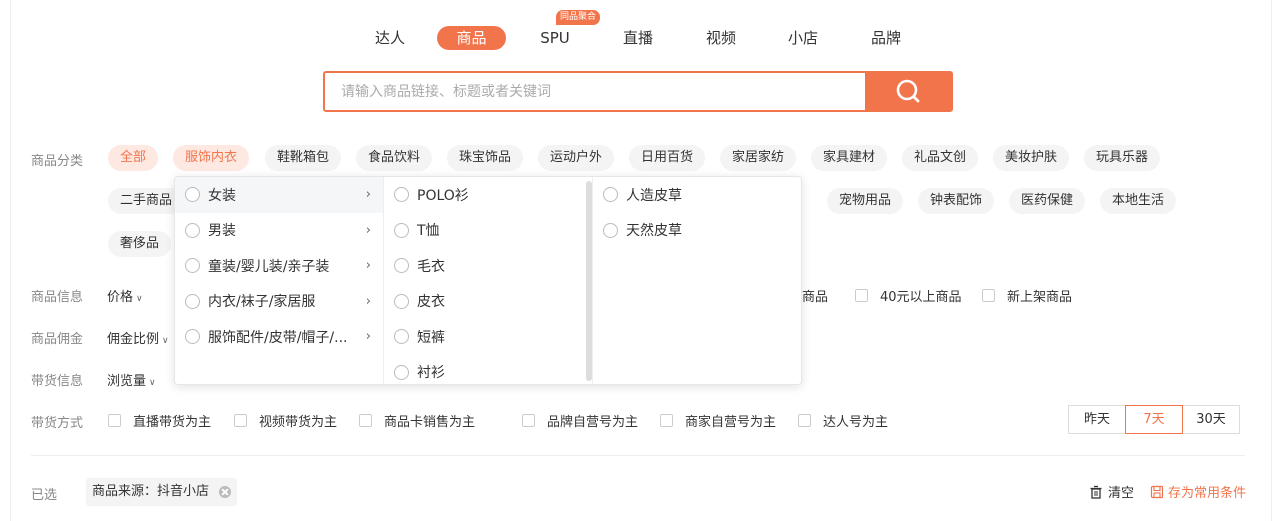 Image resolution: width=1280 pixels, height=521 pixels. What do you see at coordinates (127, 381) in the screenshot?
I see `views-dropdown-label: 浏览量` at bounding box center [127, 381].